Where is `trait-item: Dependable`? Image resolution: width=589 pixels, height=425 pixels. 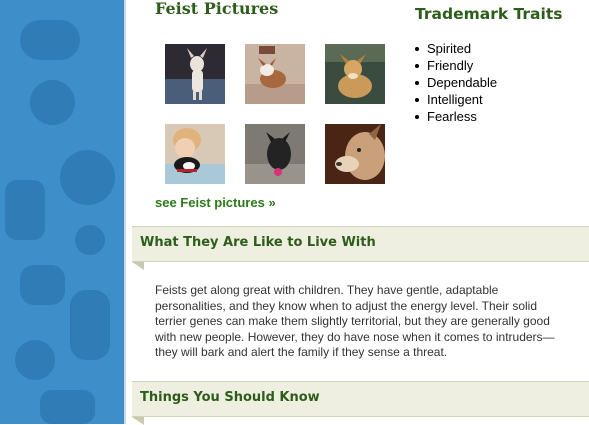 trait-item: Dependable is located at coordinates (456, 82).